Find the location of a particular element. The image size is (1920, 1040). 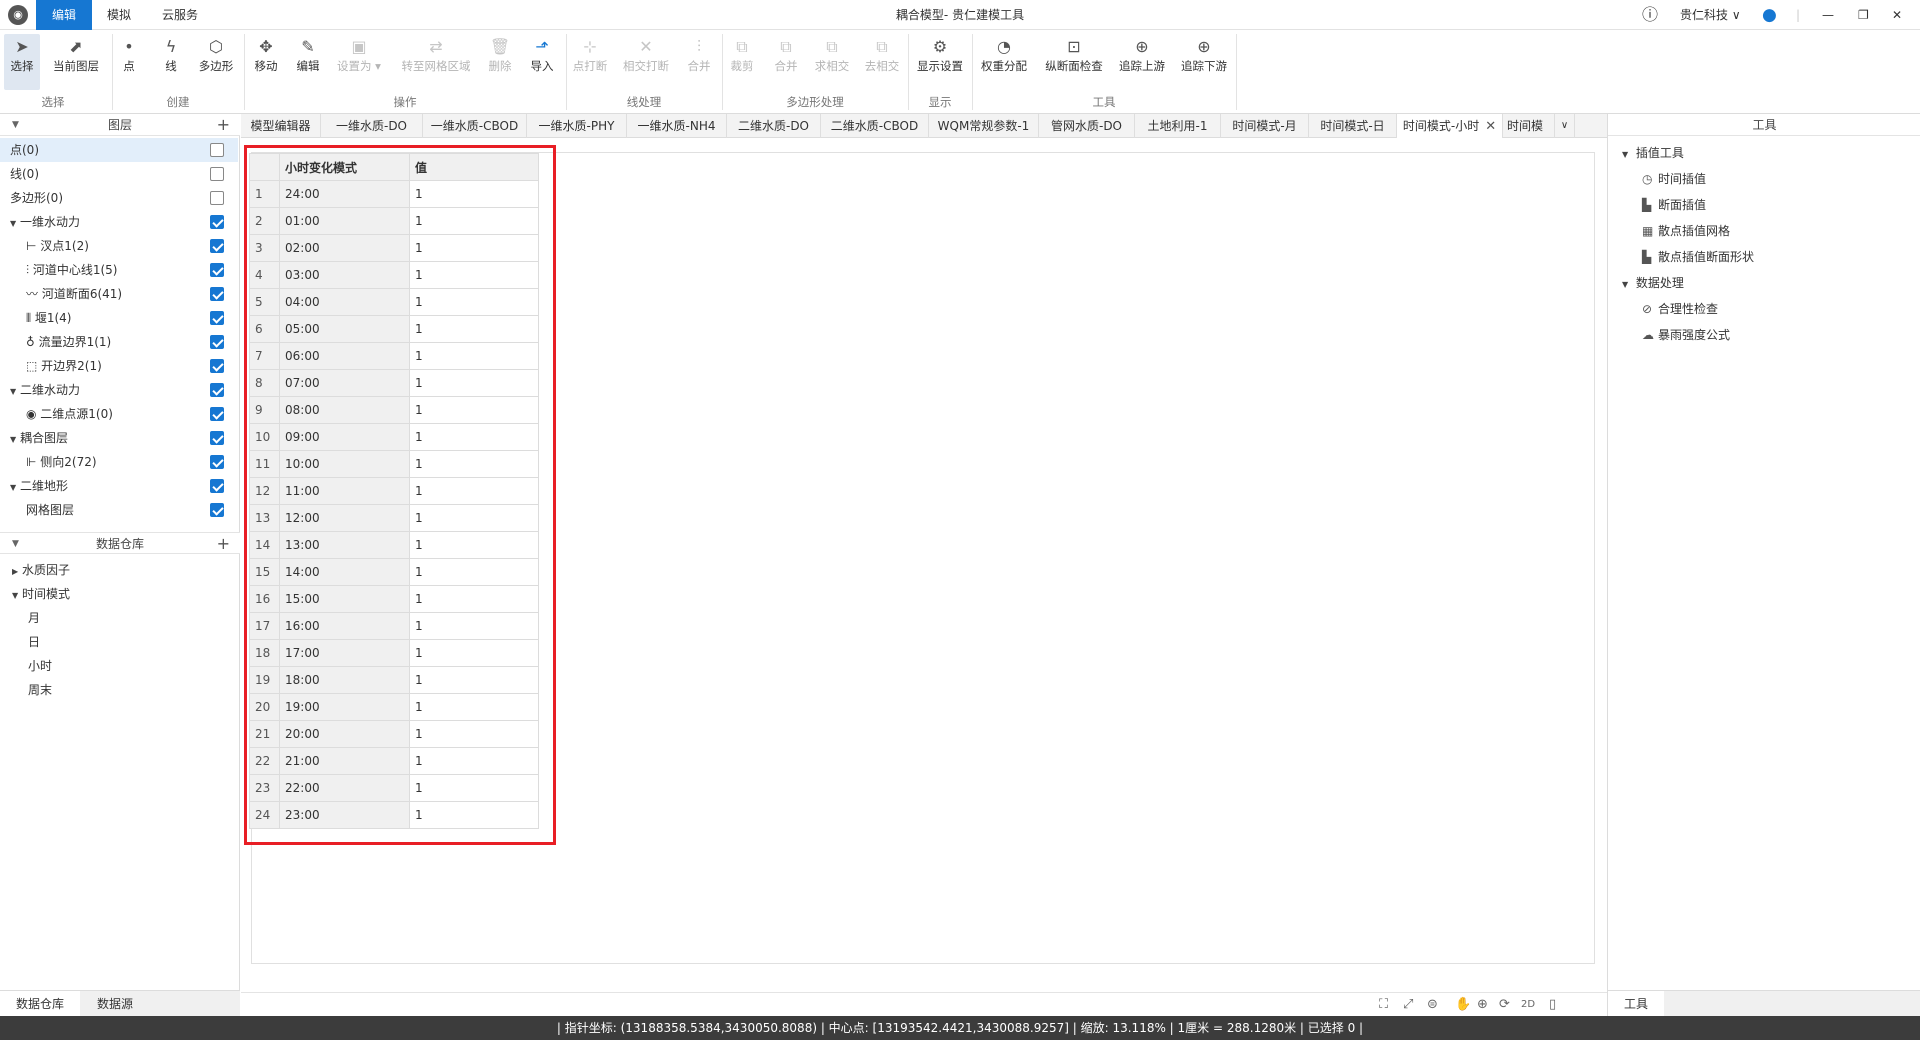

table-row: 11 10:00 1 is located at coordinates (394, 464).